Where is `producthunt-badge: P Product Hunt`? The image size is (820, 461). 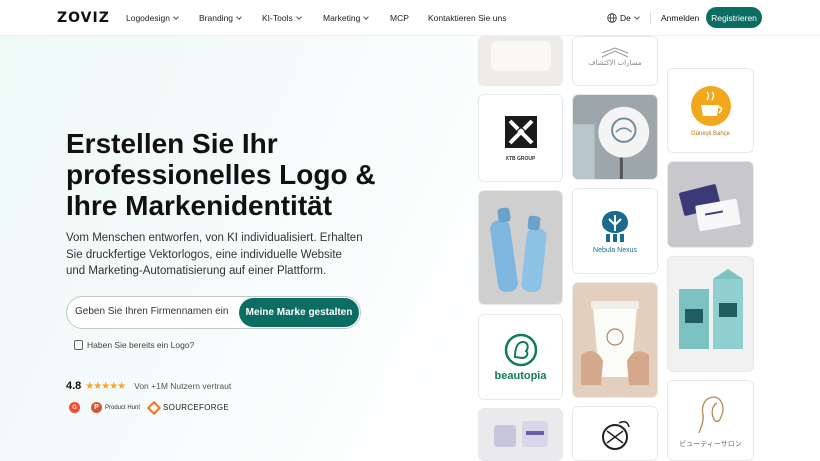 producthunt-badge: P Product Hunt is located at coordinates (115, 407).